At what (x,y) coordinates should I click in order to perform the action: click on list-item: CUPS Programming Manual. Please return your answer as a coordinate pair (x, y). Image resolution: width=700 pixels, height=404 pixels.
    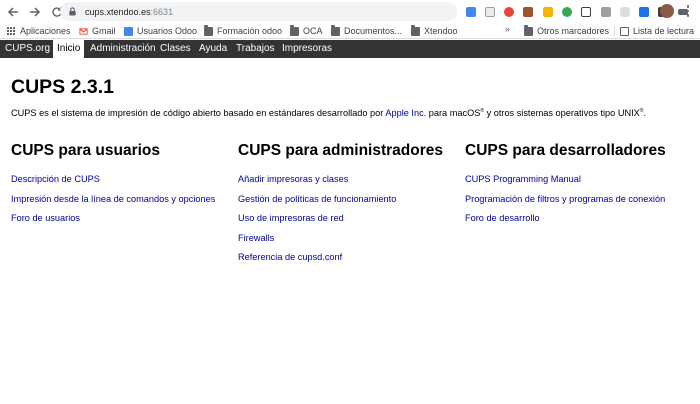
    Looking at the image, I should click on (577, 184).